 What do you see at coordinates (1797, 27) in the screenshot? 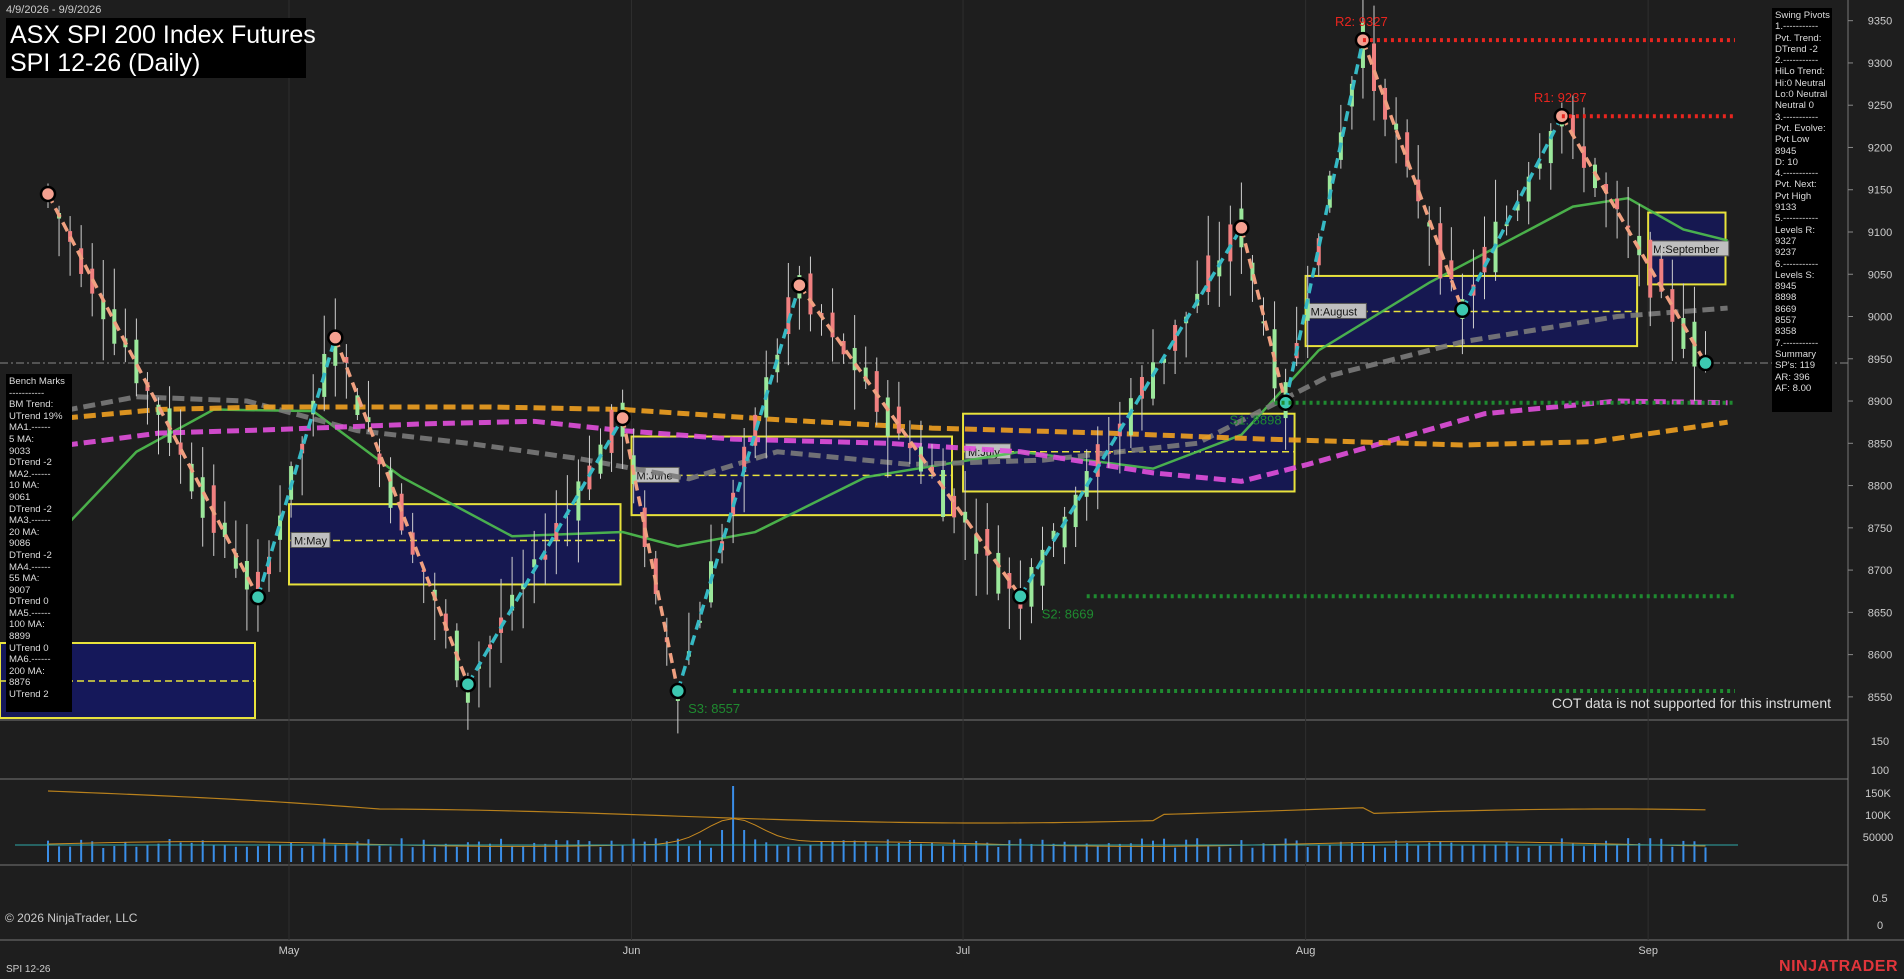
I see `swing-pivot-line: 1.-----------` at bounding box center [1797, 27].